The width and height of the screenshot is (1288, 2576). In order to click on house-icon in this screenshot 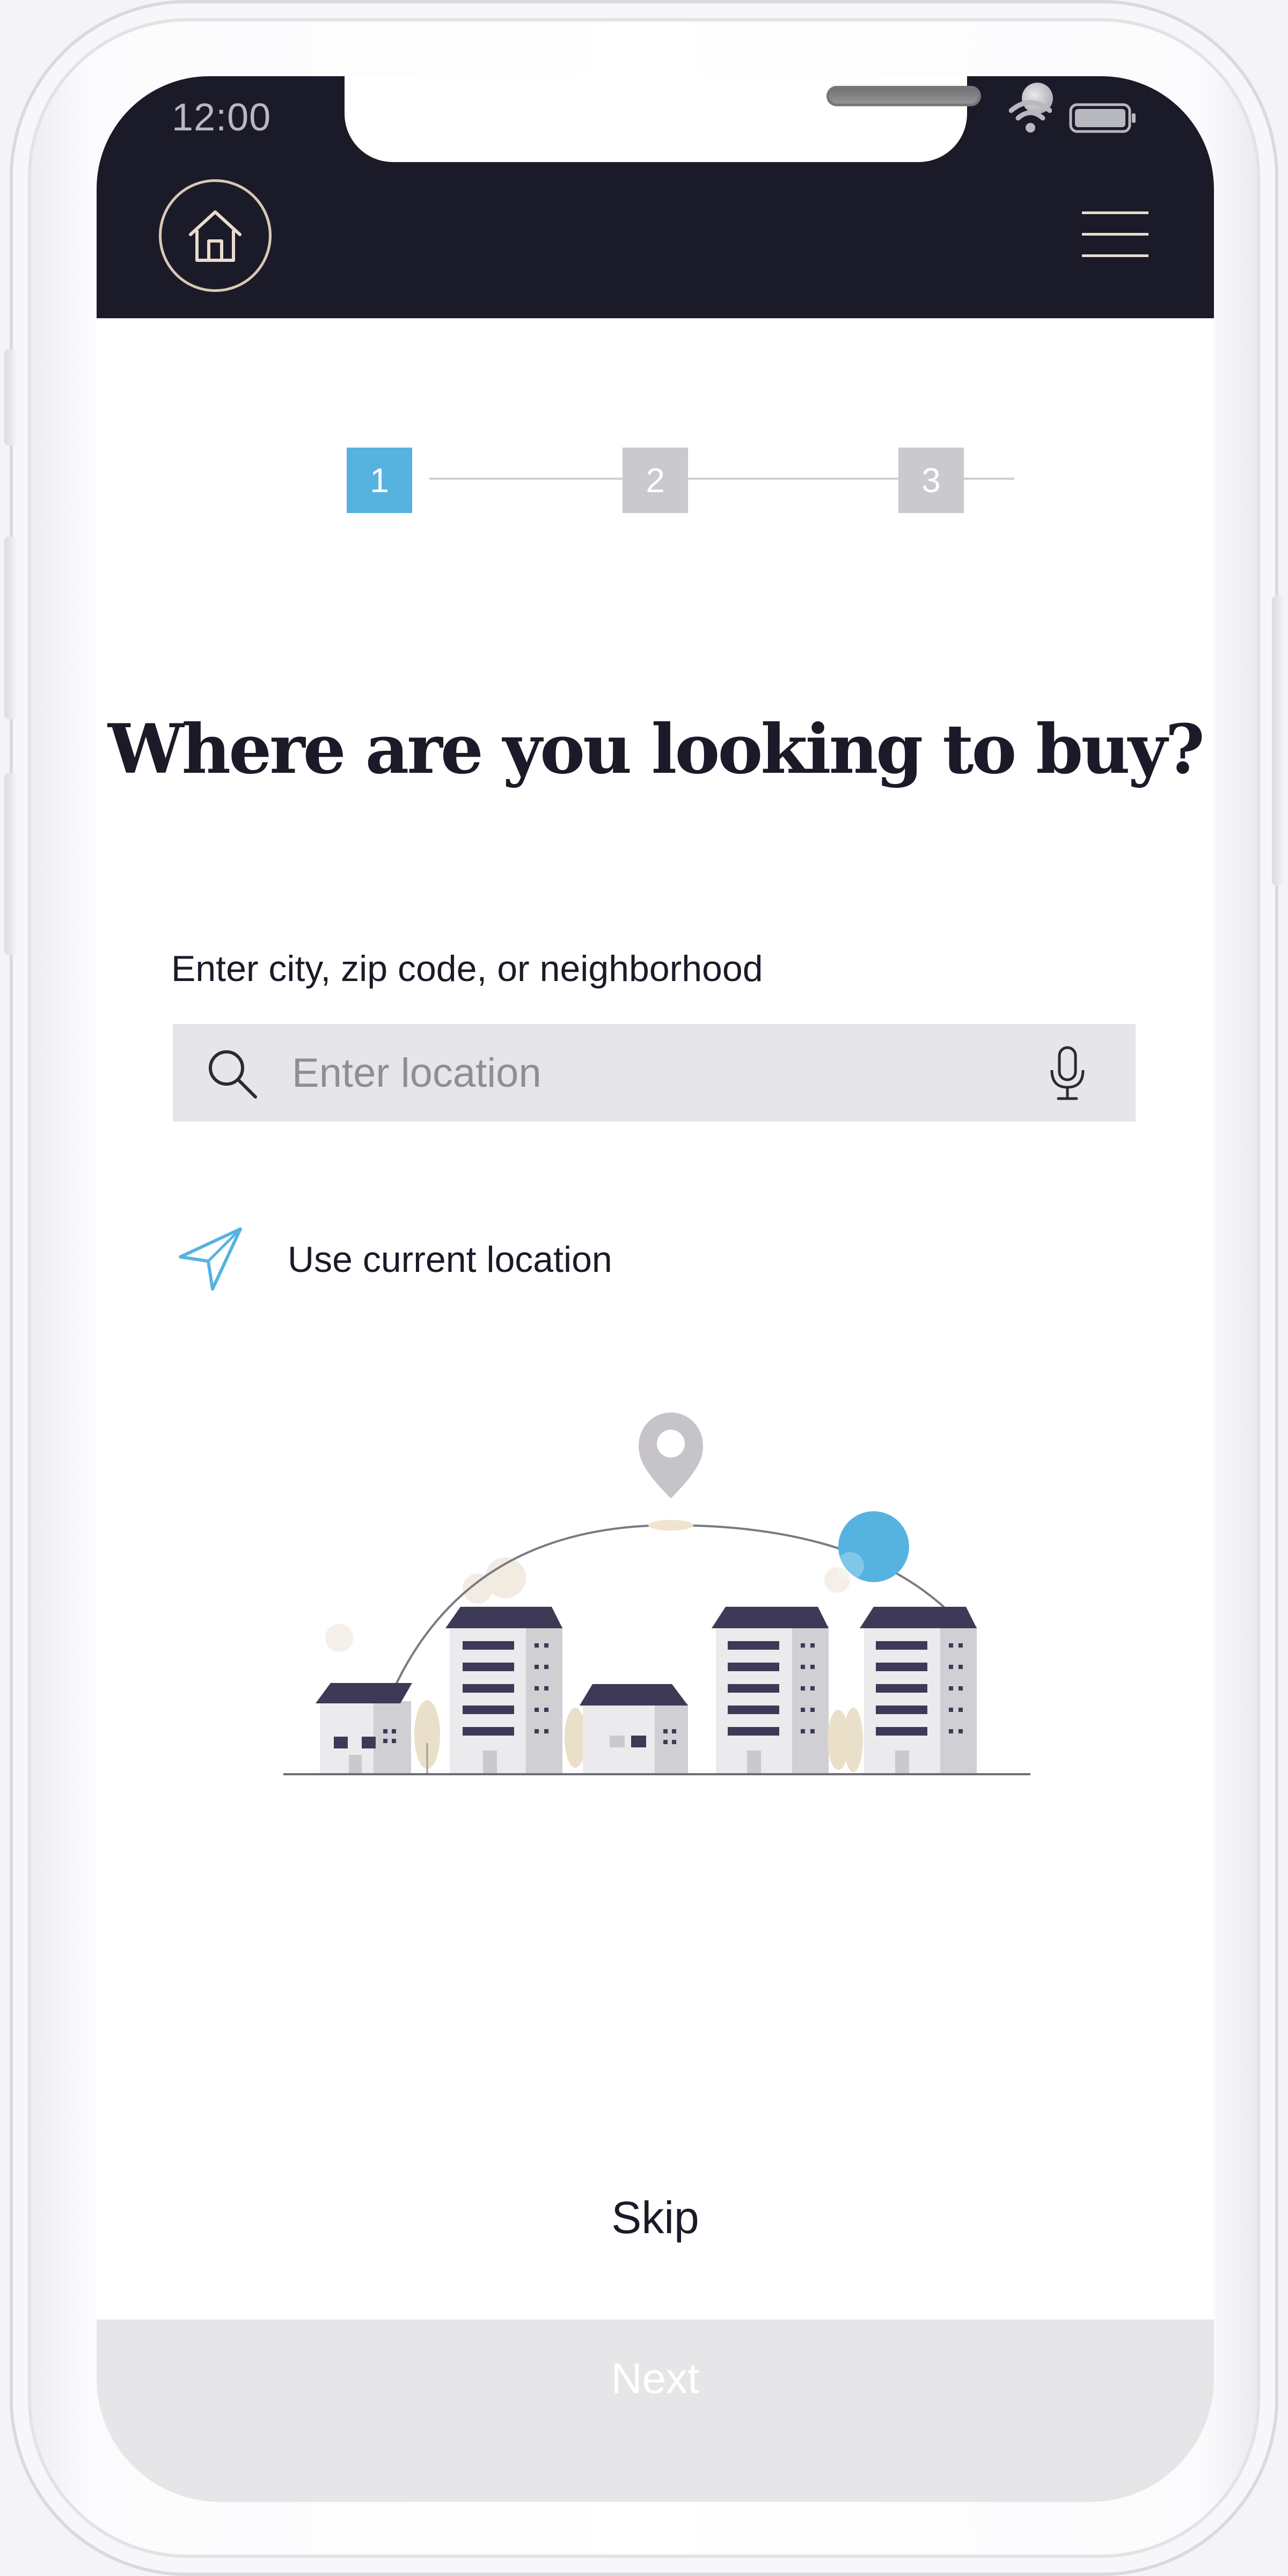, I will do `click(215, 236)`.